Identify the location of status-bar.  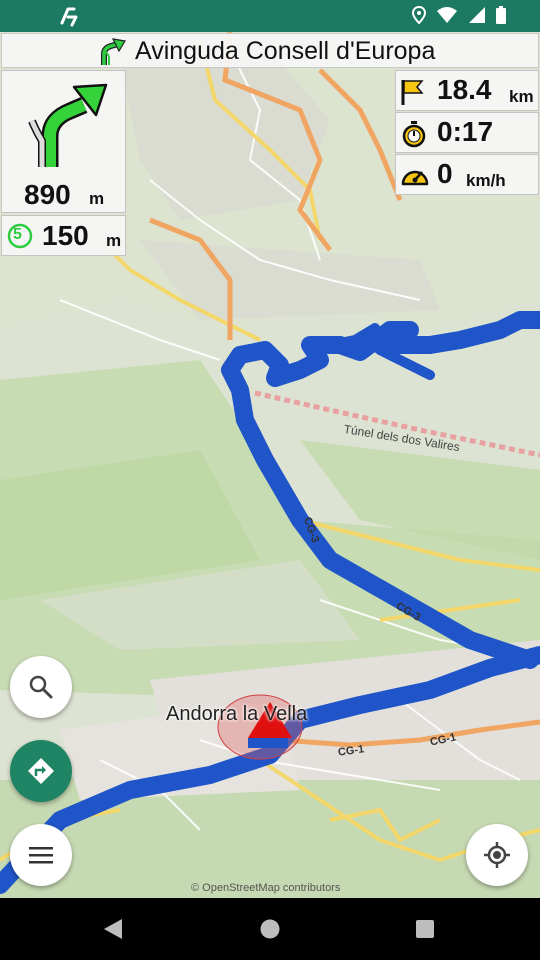
(270, 16).